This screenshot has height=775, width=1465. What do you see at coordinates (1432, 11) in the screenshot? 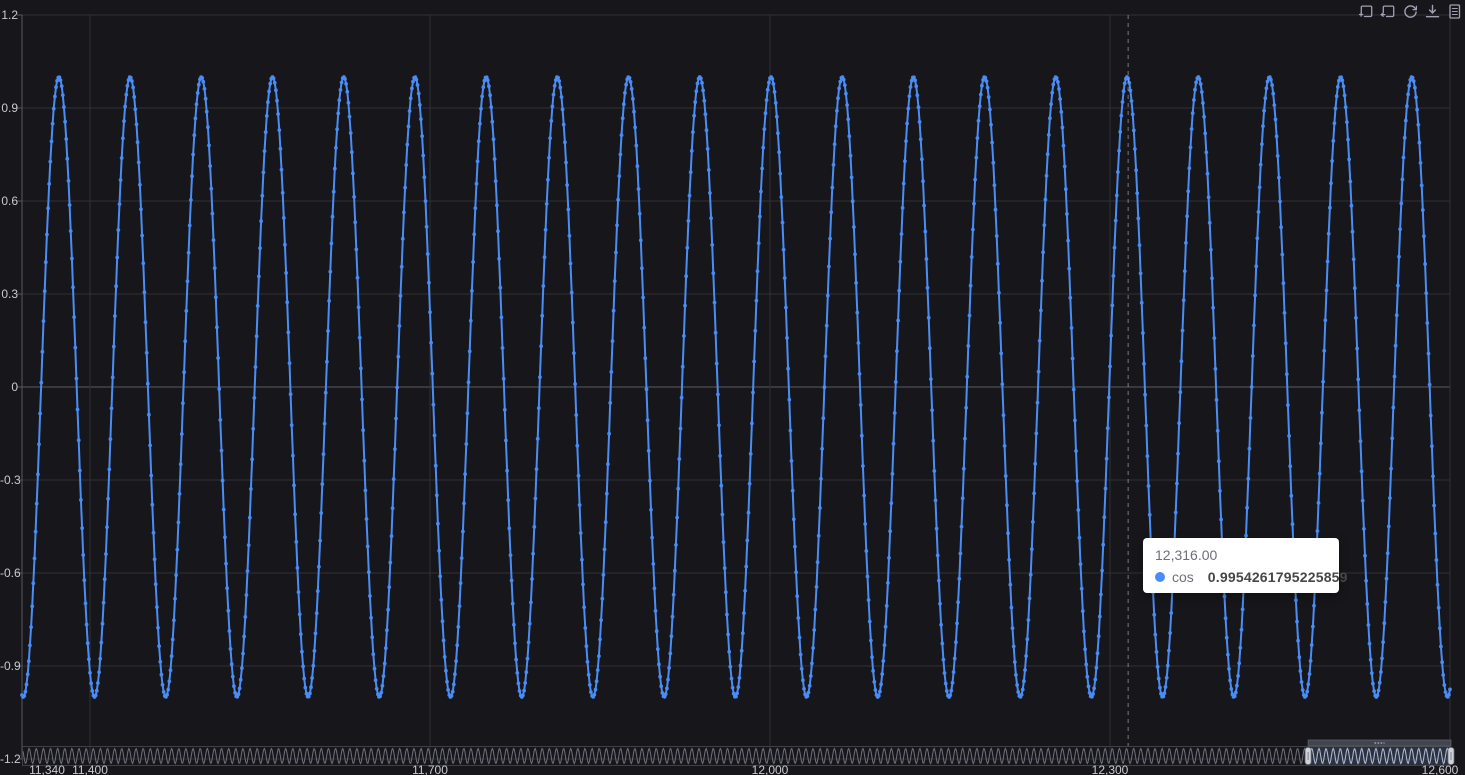
I see `save-image-icon` at bounding box center [1432, 11].